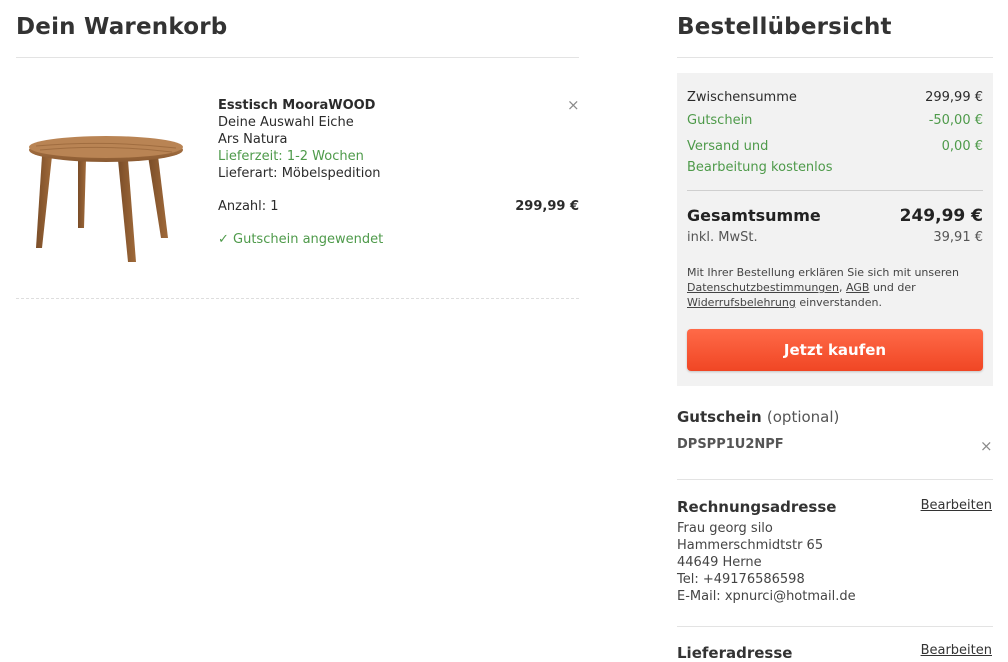 This screenshot has width=1008, height=662. I want to click on shipping-address-title: Lieferadresse, so click(735, 653).